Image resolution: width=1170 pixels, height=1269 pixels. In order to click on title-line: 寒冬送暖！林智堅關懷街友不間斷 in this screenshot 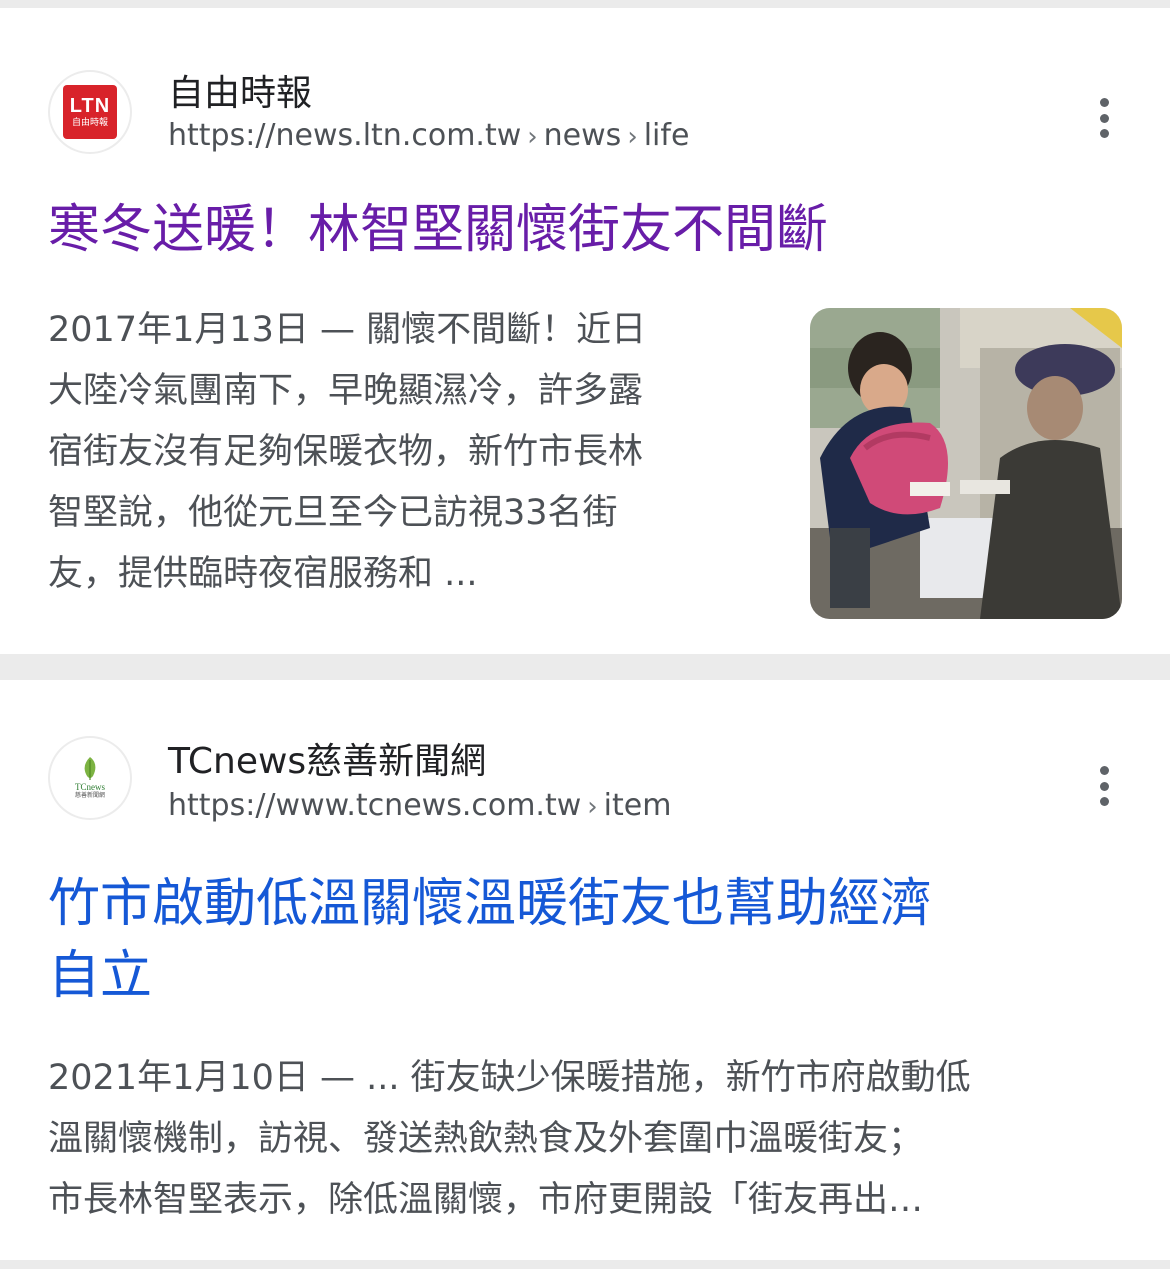, I will do `click(438, 230)`.